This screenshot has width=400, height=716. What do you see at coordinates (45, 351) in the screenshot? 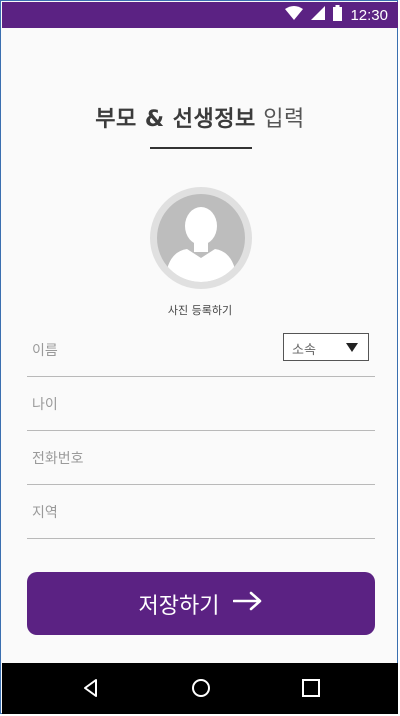
I see `name-field-label: 이름` at bounding box center [45, 351].